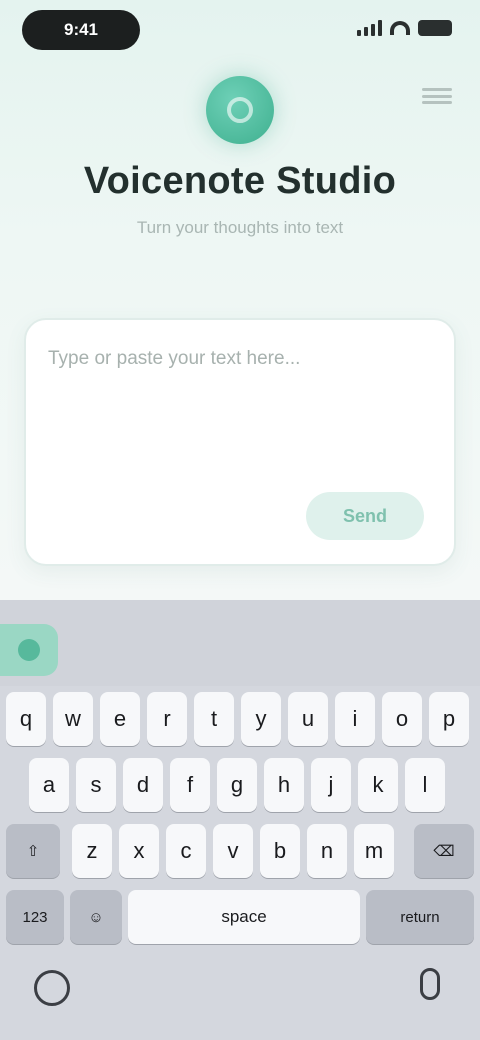  I want to click on battery-icon, so click(435, 28).